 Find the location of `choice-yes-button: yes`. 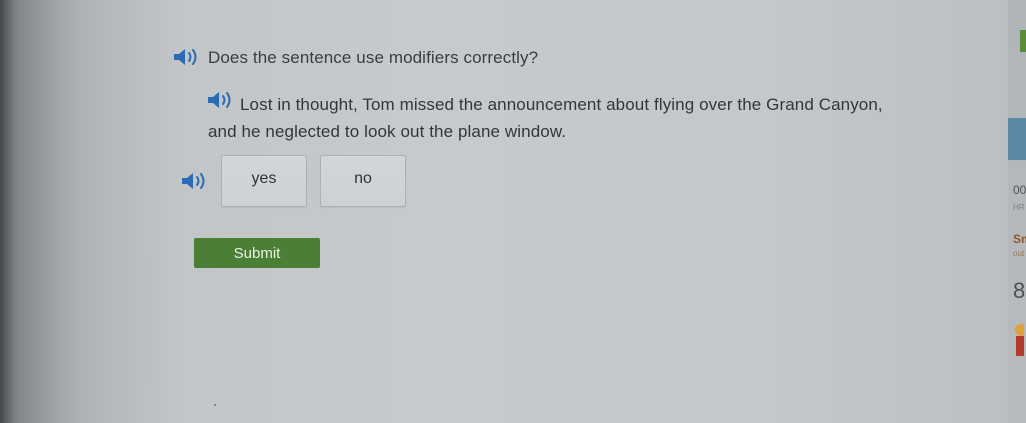

choice-yes-button: yes is located at coordinates (264, 181).